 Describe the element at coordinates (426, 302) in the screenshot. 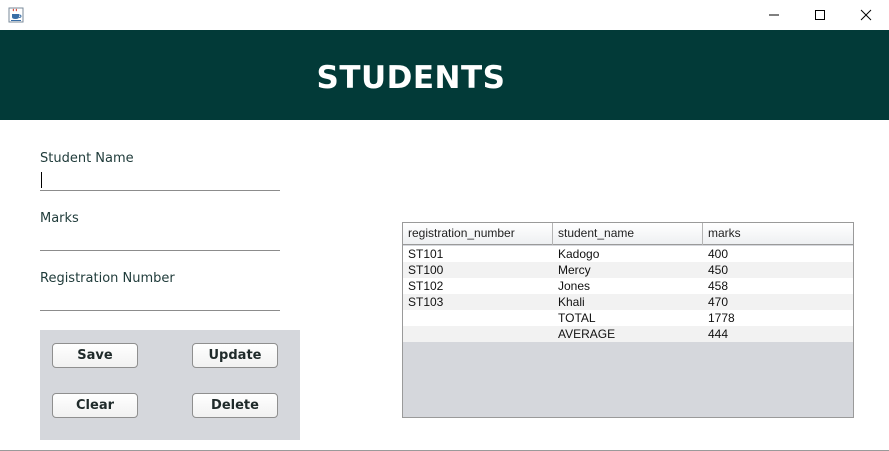

I see `cell-registration-number: ST103` at that location.